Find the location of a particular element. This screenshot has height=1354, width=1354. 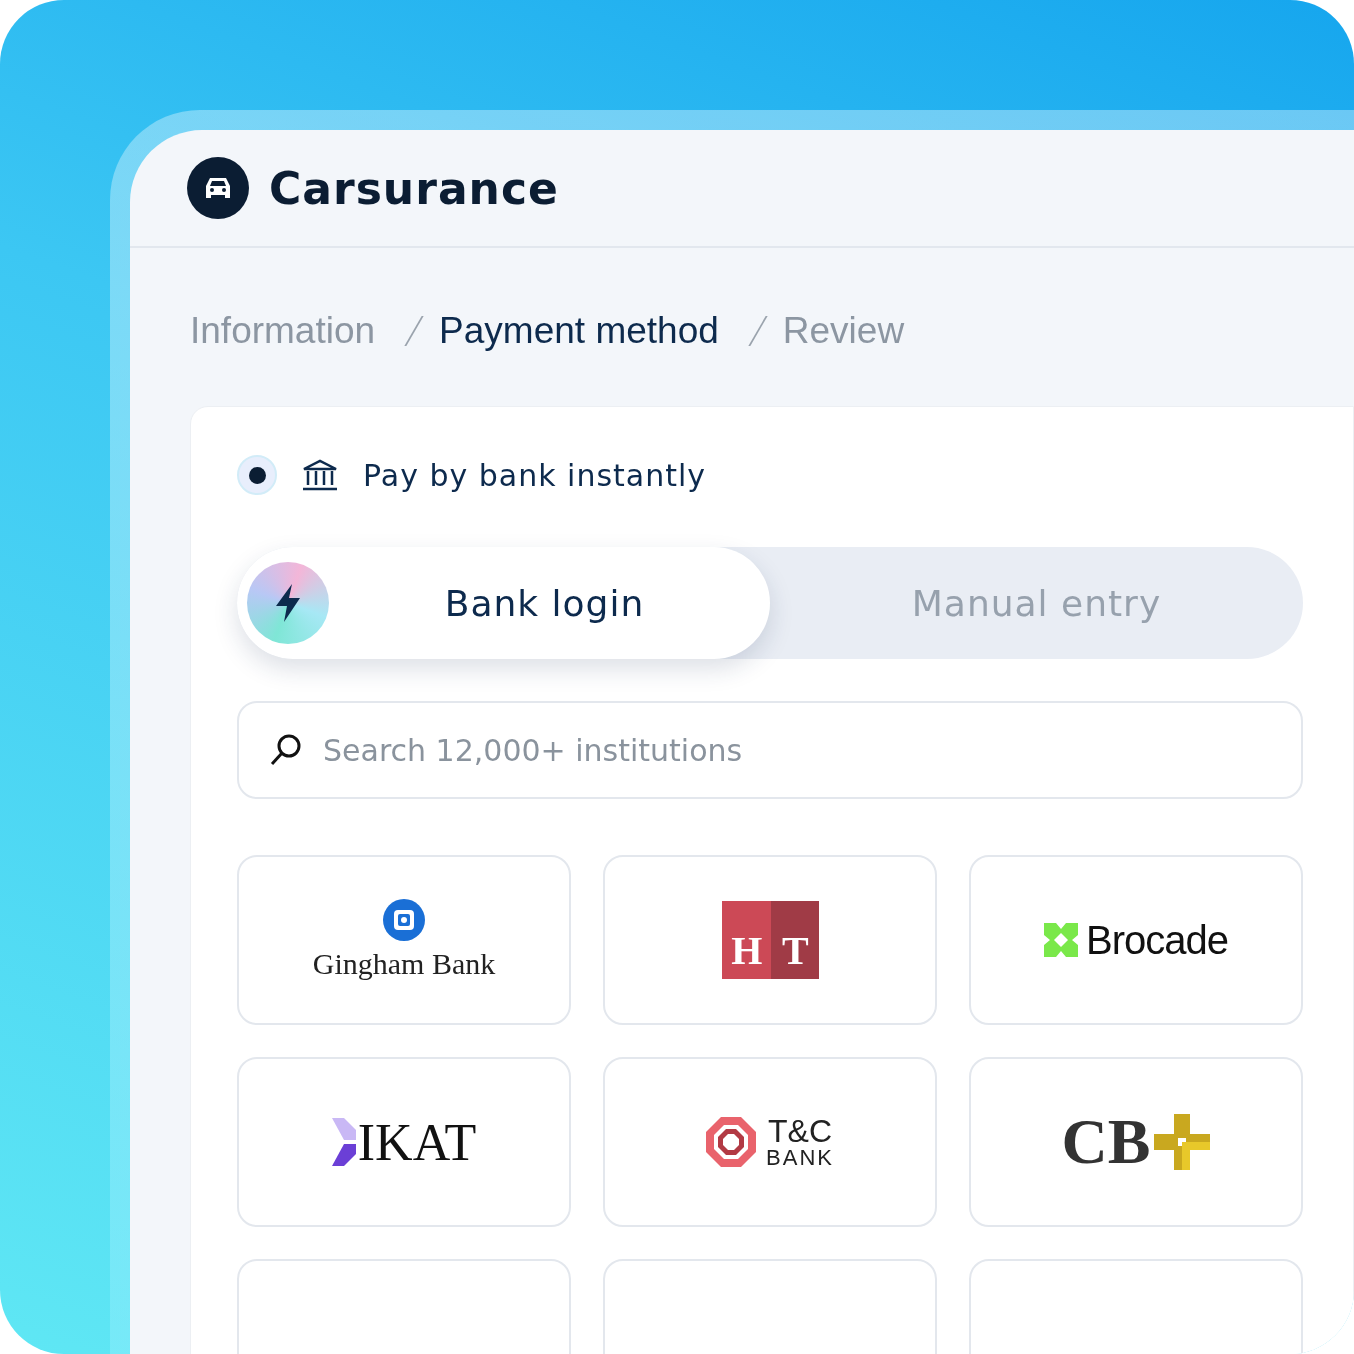

car-icon is located at coordinates (218, 188).